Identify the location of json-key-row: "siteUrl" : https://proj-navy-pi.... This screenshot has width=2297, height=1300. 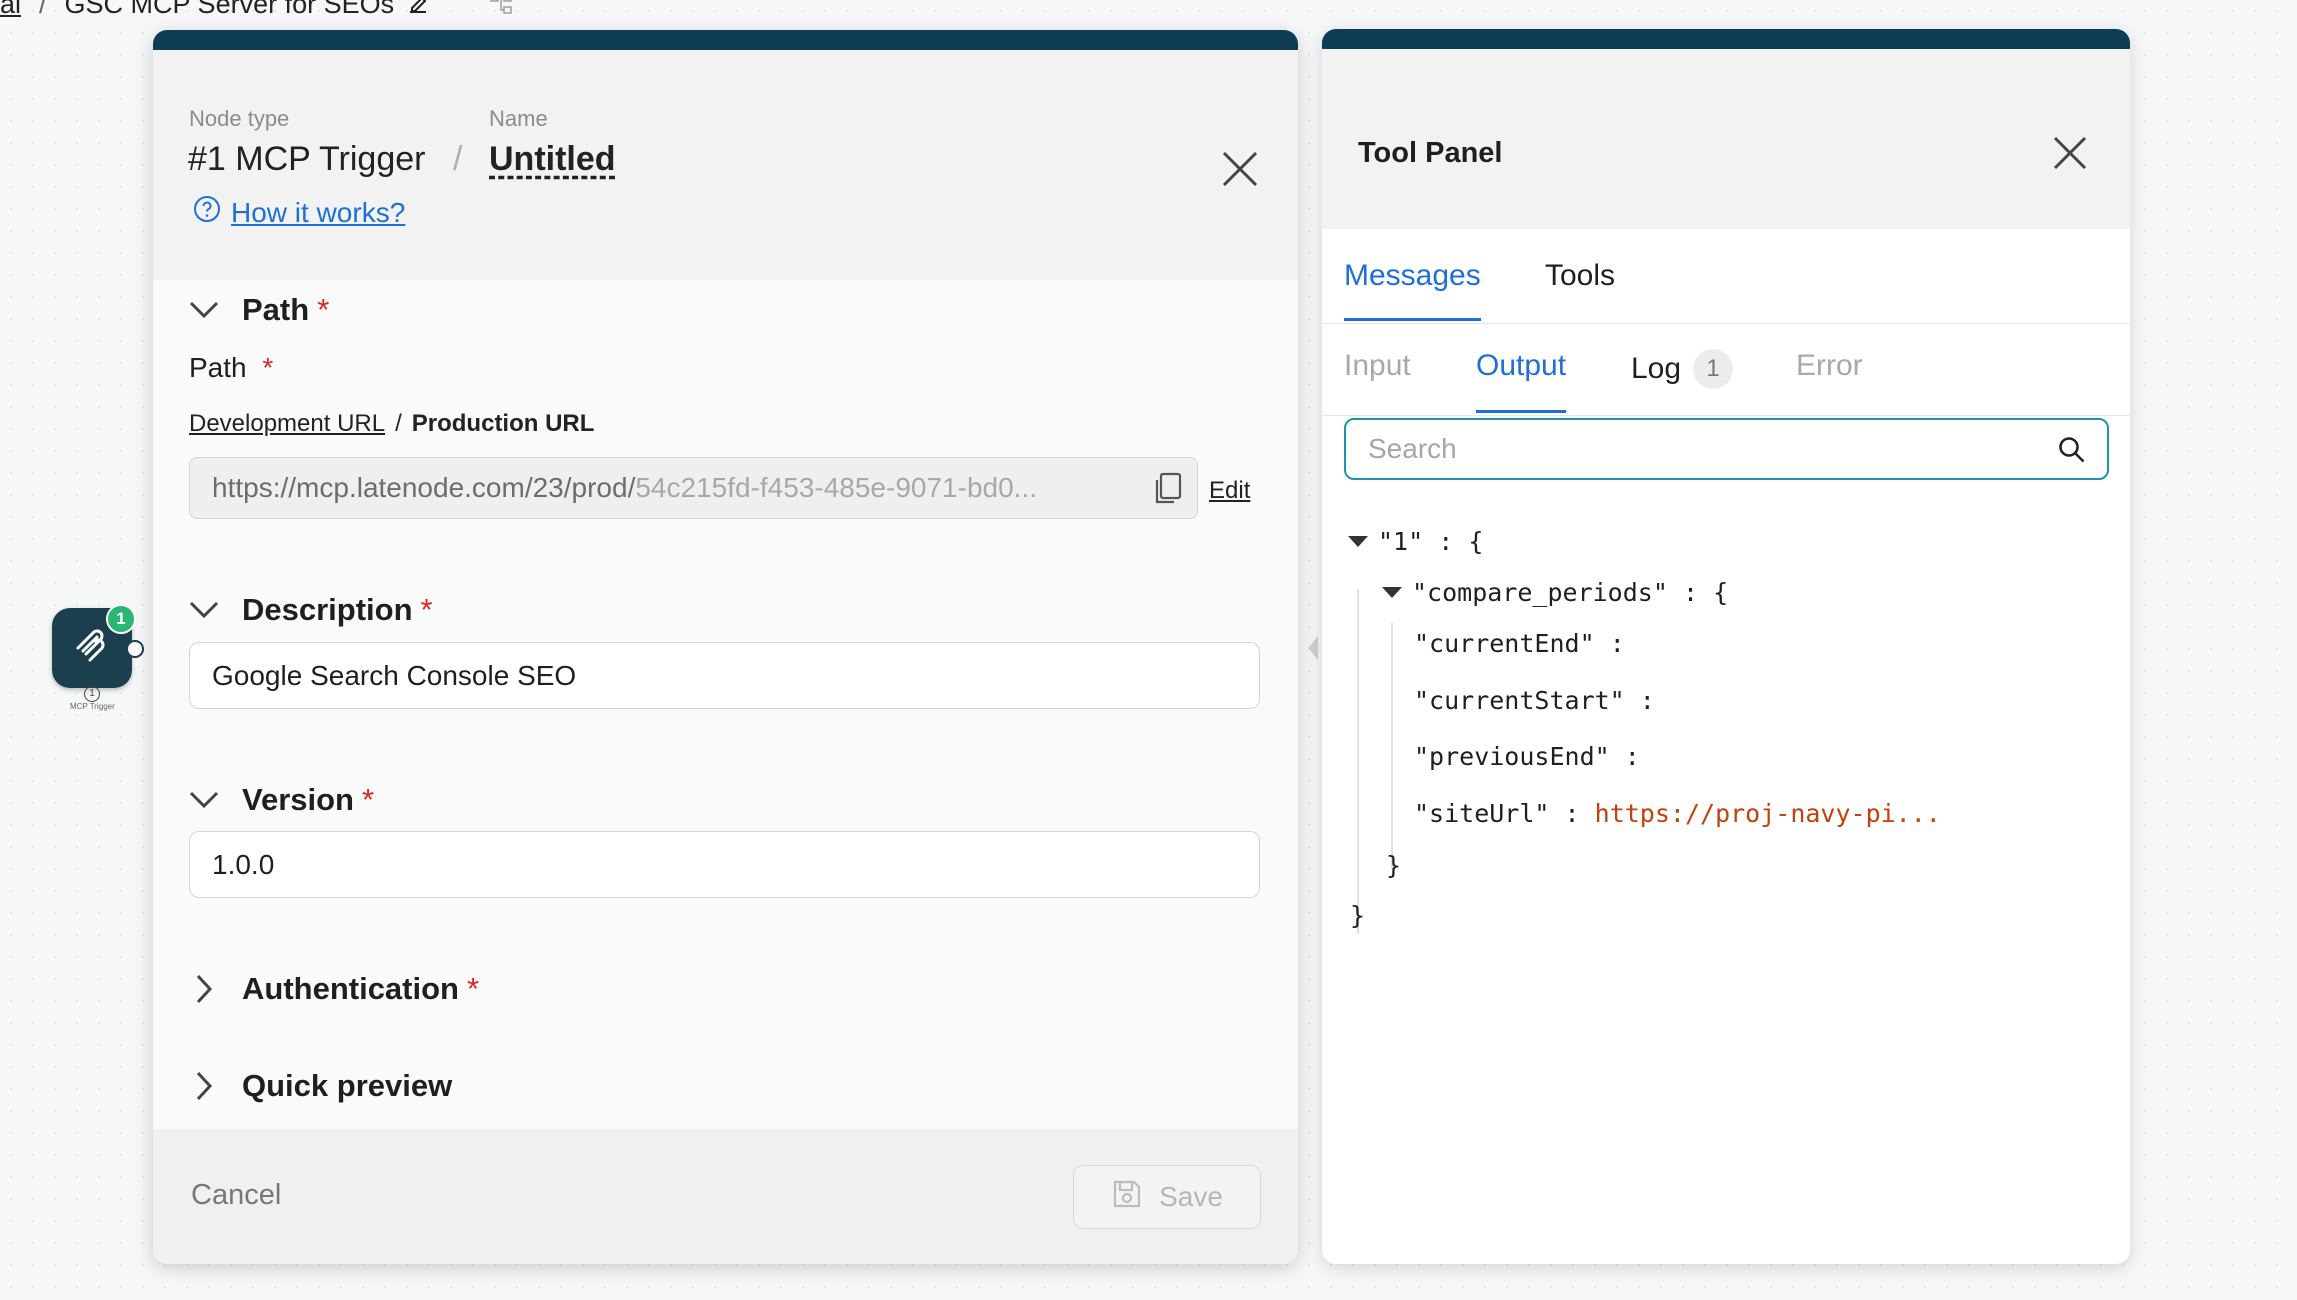
(1677, 813).